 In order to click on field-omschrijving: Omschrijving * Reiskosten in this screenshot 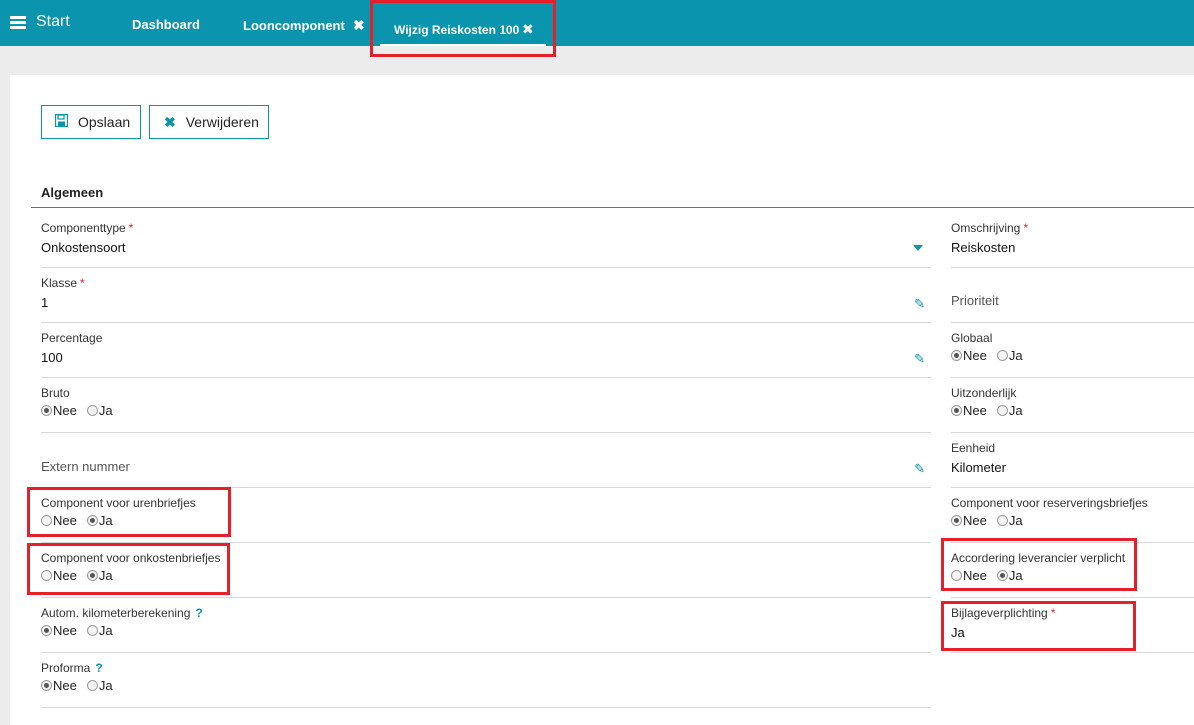, I will do `click(1072, 241)`.